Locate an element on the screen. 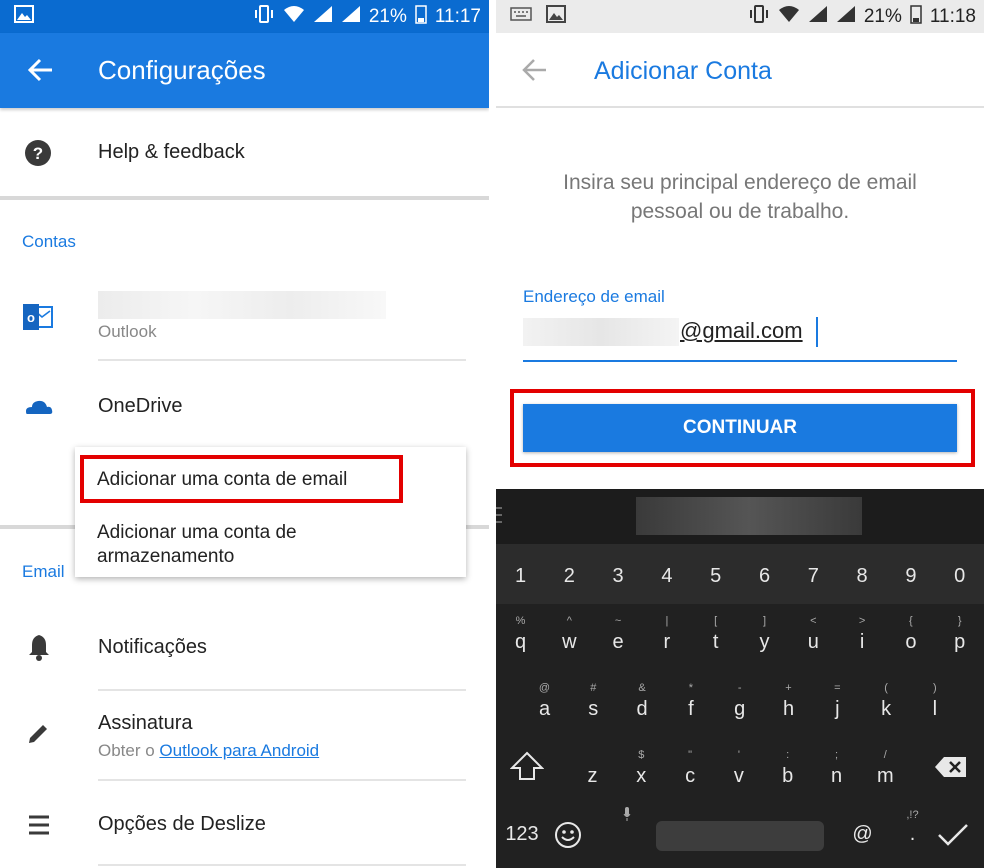  key-d-sup: & is located at coordinates (642, 688).